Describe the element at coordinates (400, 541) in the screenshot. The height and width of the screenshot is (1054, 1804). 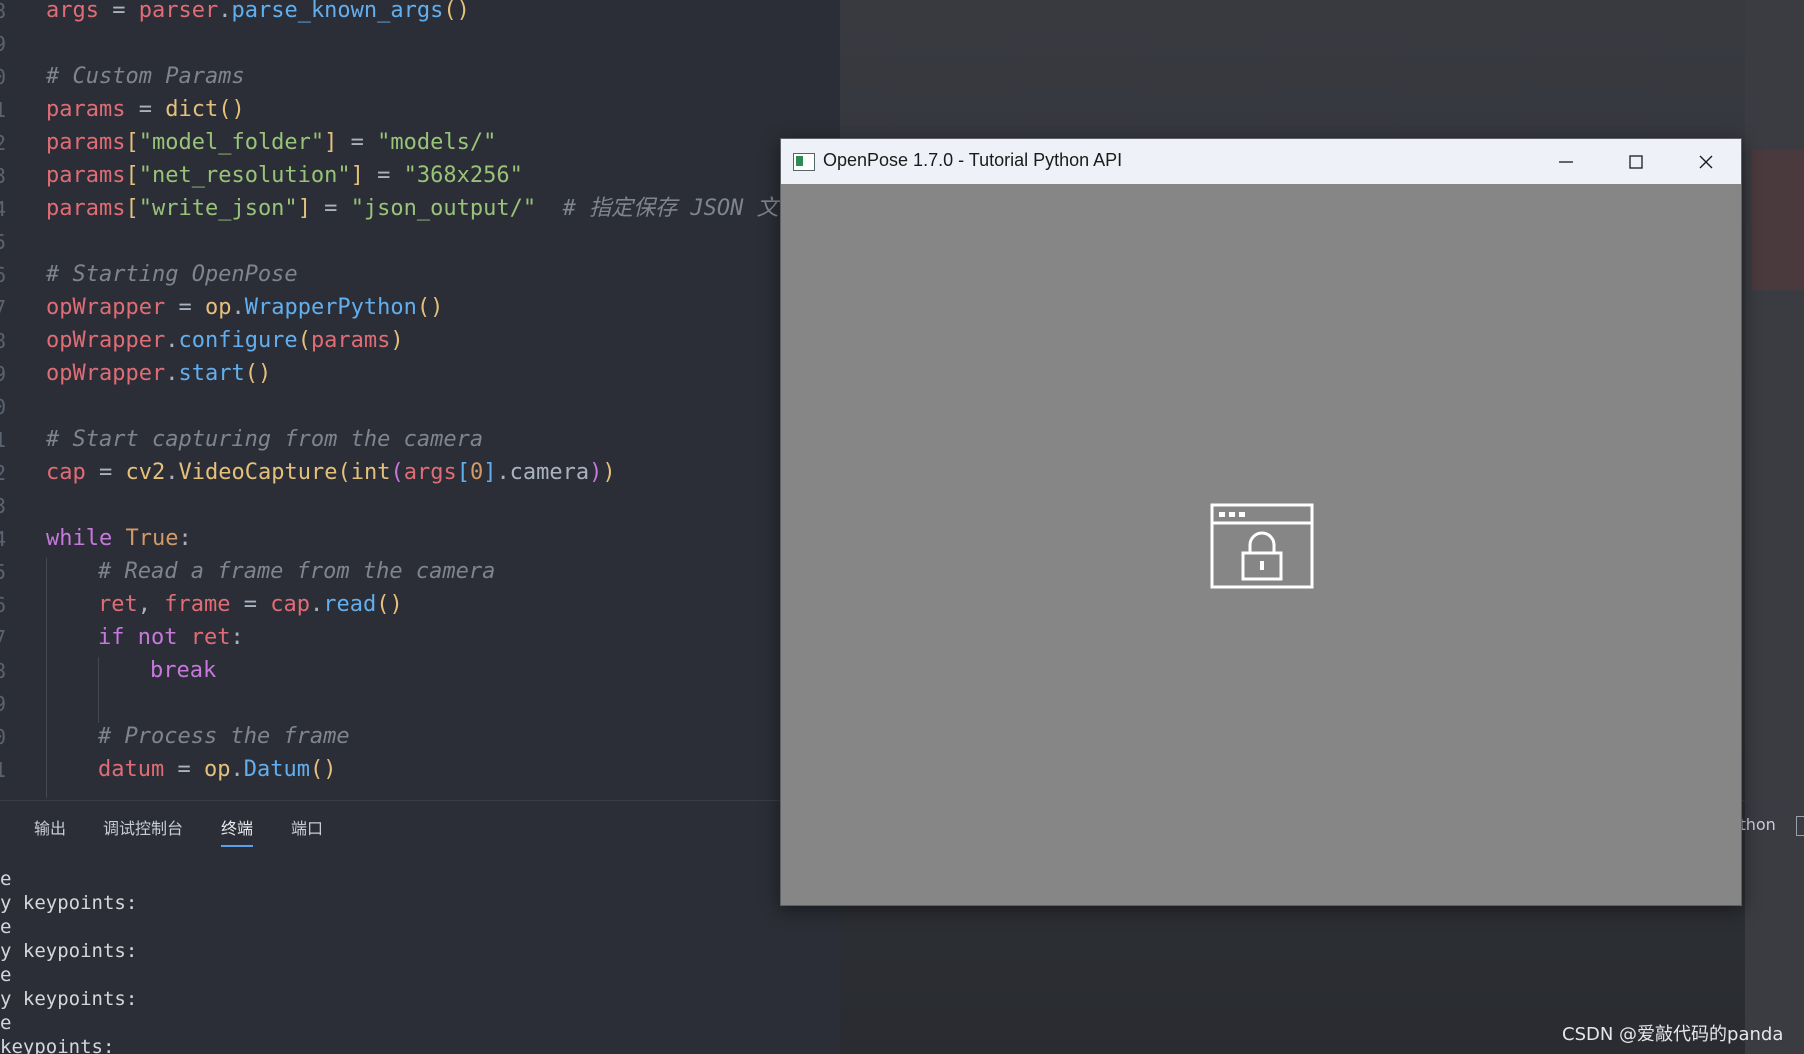
I see `code-line: 4 while True:` at that location.